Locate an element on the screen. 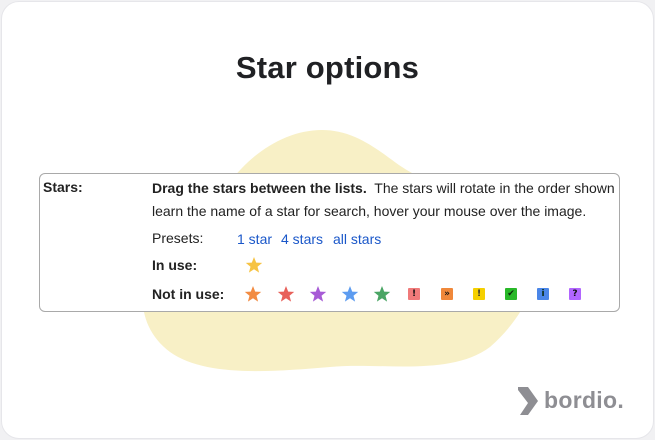 The image size is (655, 440). in-use-label: In use: is located at coordinates (175, 265).